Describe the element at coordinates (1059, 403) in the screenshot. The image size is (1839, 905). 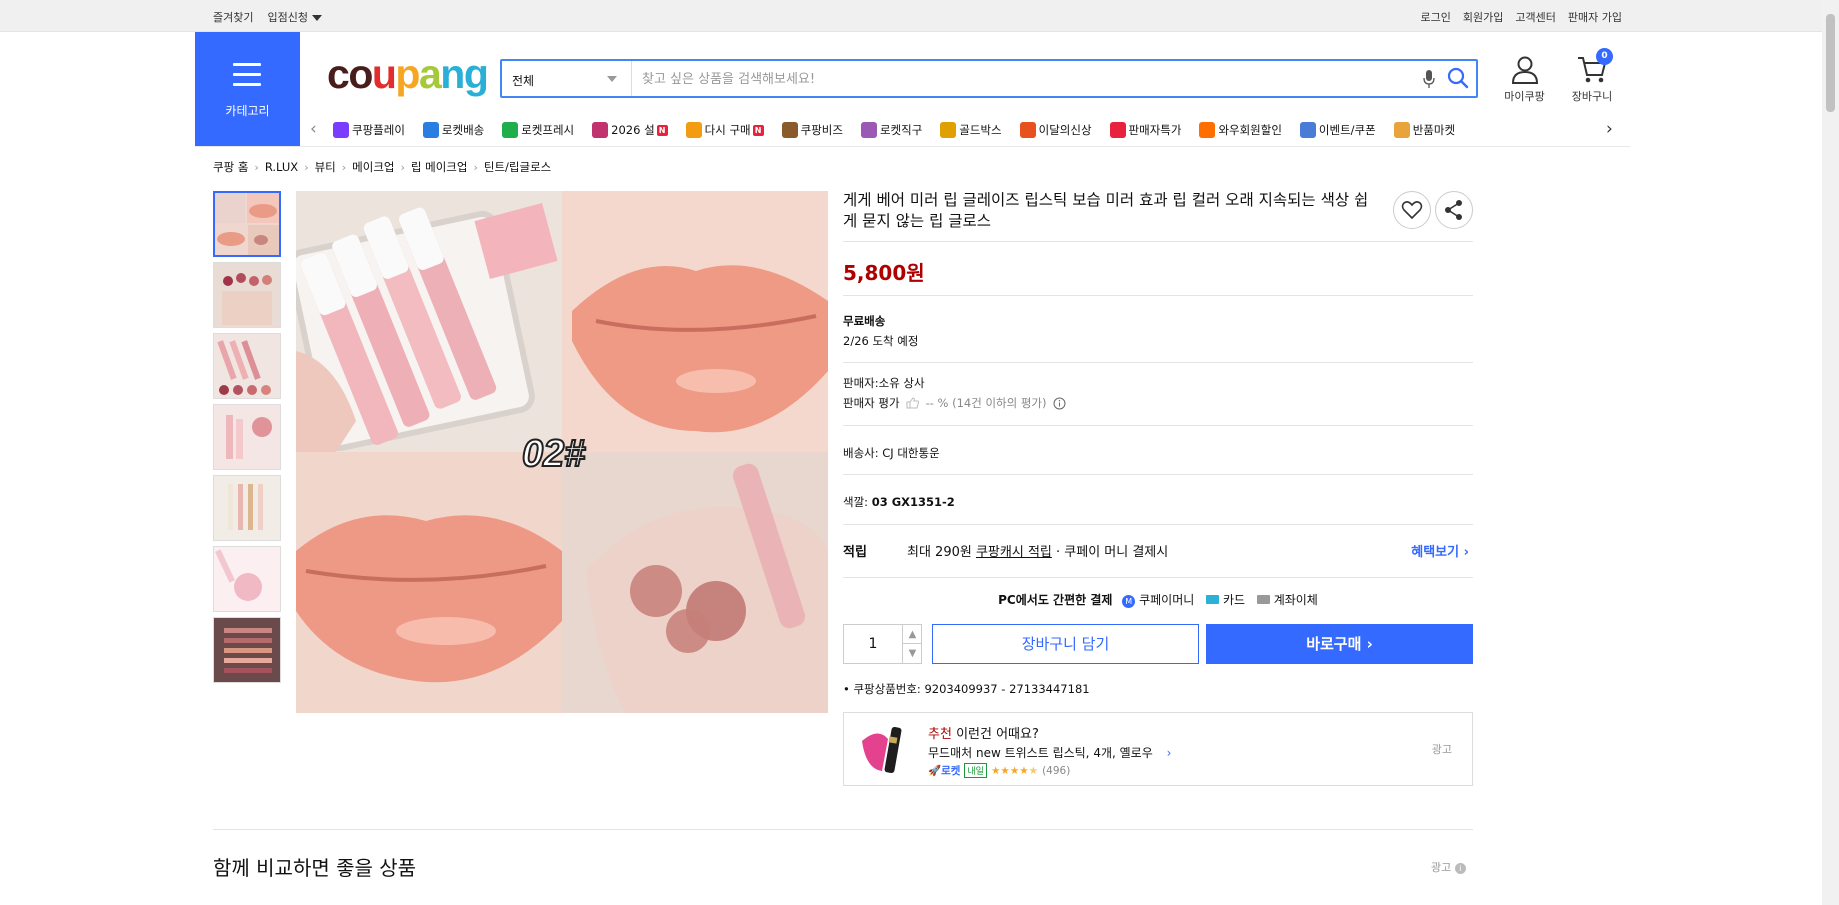
I see `info-icon` at that location.